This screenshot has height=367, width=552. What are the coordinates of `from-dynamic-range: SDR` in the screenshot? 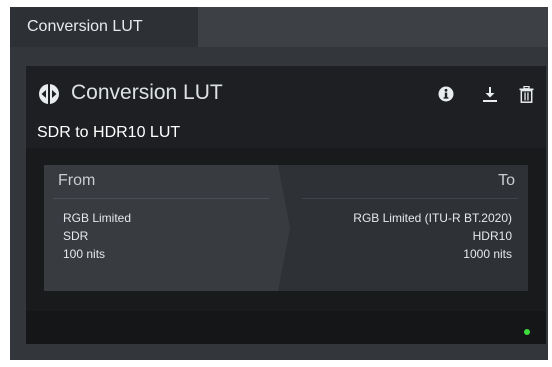 It's located at (76, 236).